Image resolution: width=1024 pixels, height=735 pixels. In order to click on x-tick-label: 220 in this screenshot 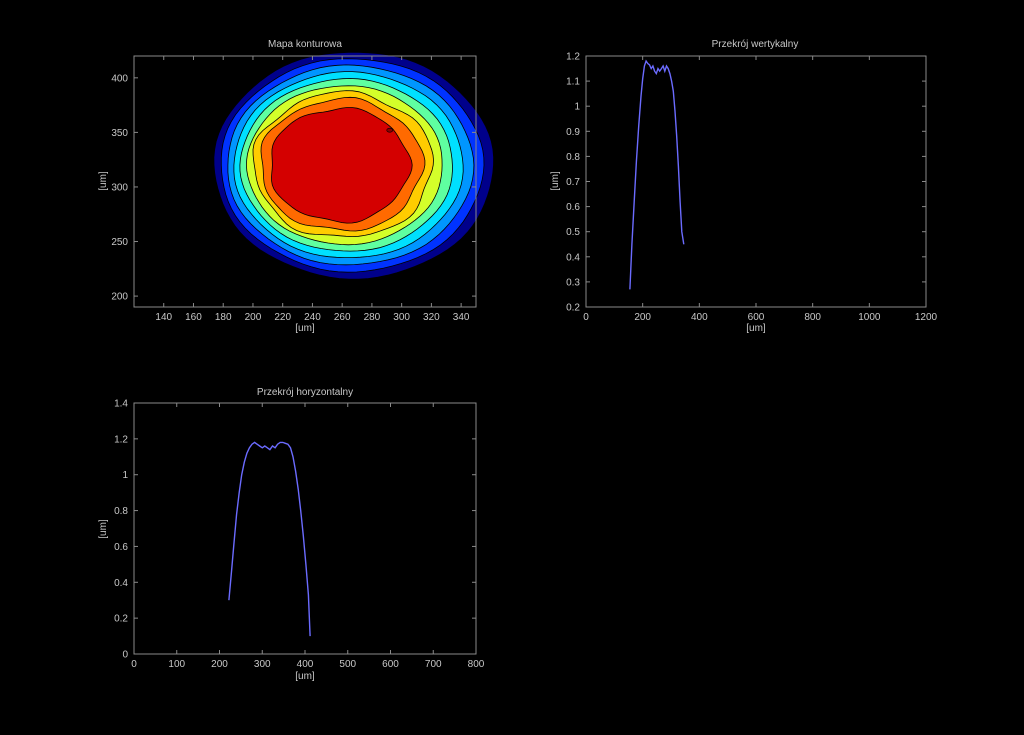, I will do `click(282, 317)`.